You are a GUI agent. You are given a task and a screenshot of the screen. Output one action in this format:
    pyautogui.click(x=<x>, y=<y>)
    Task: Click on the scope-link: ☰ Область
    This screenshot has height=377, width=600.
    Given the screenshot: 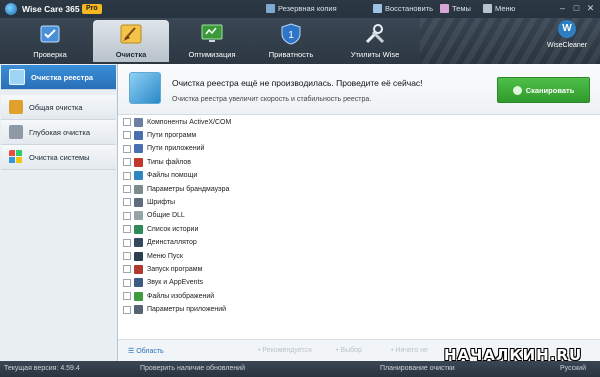 What is the action you would take?
    pyautogui.click(x=146, y=351)
    